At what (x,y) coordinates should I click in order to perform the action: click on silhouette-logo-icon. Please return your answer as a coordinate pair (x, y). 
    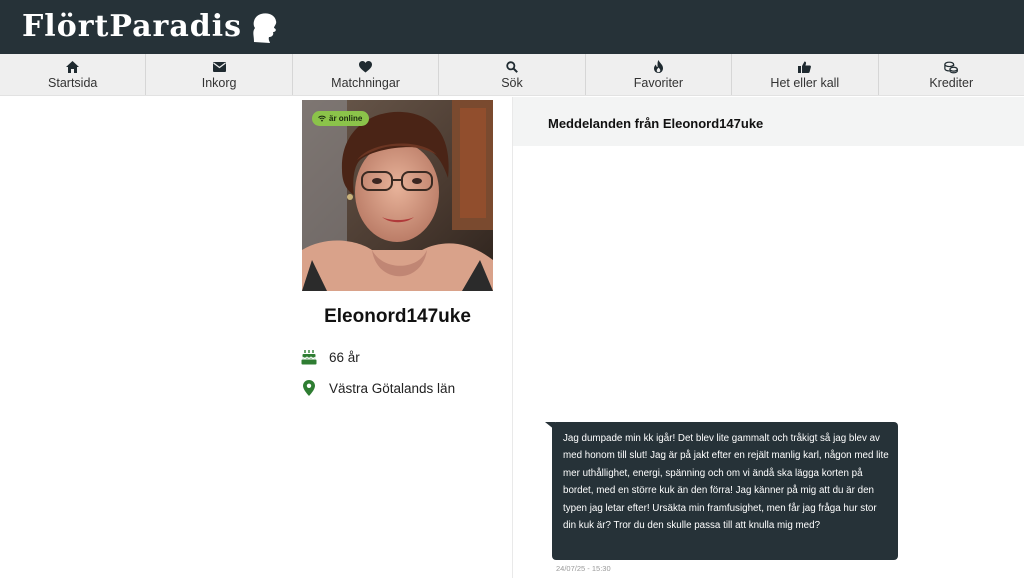
    Looking at the image, I should click on (265, 27).